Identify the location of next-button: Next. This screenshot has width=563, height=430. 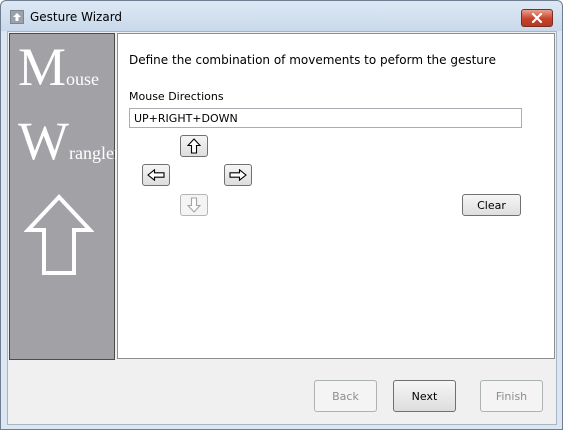
(424, 396).